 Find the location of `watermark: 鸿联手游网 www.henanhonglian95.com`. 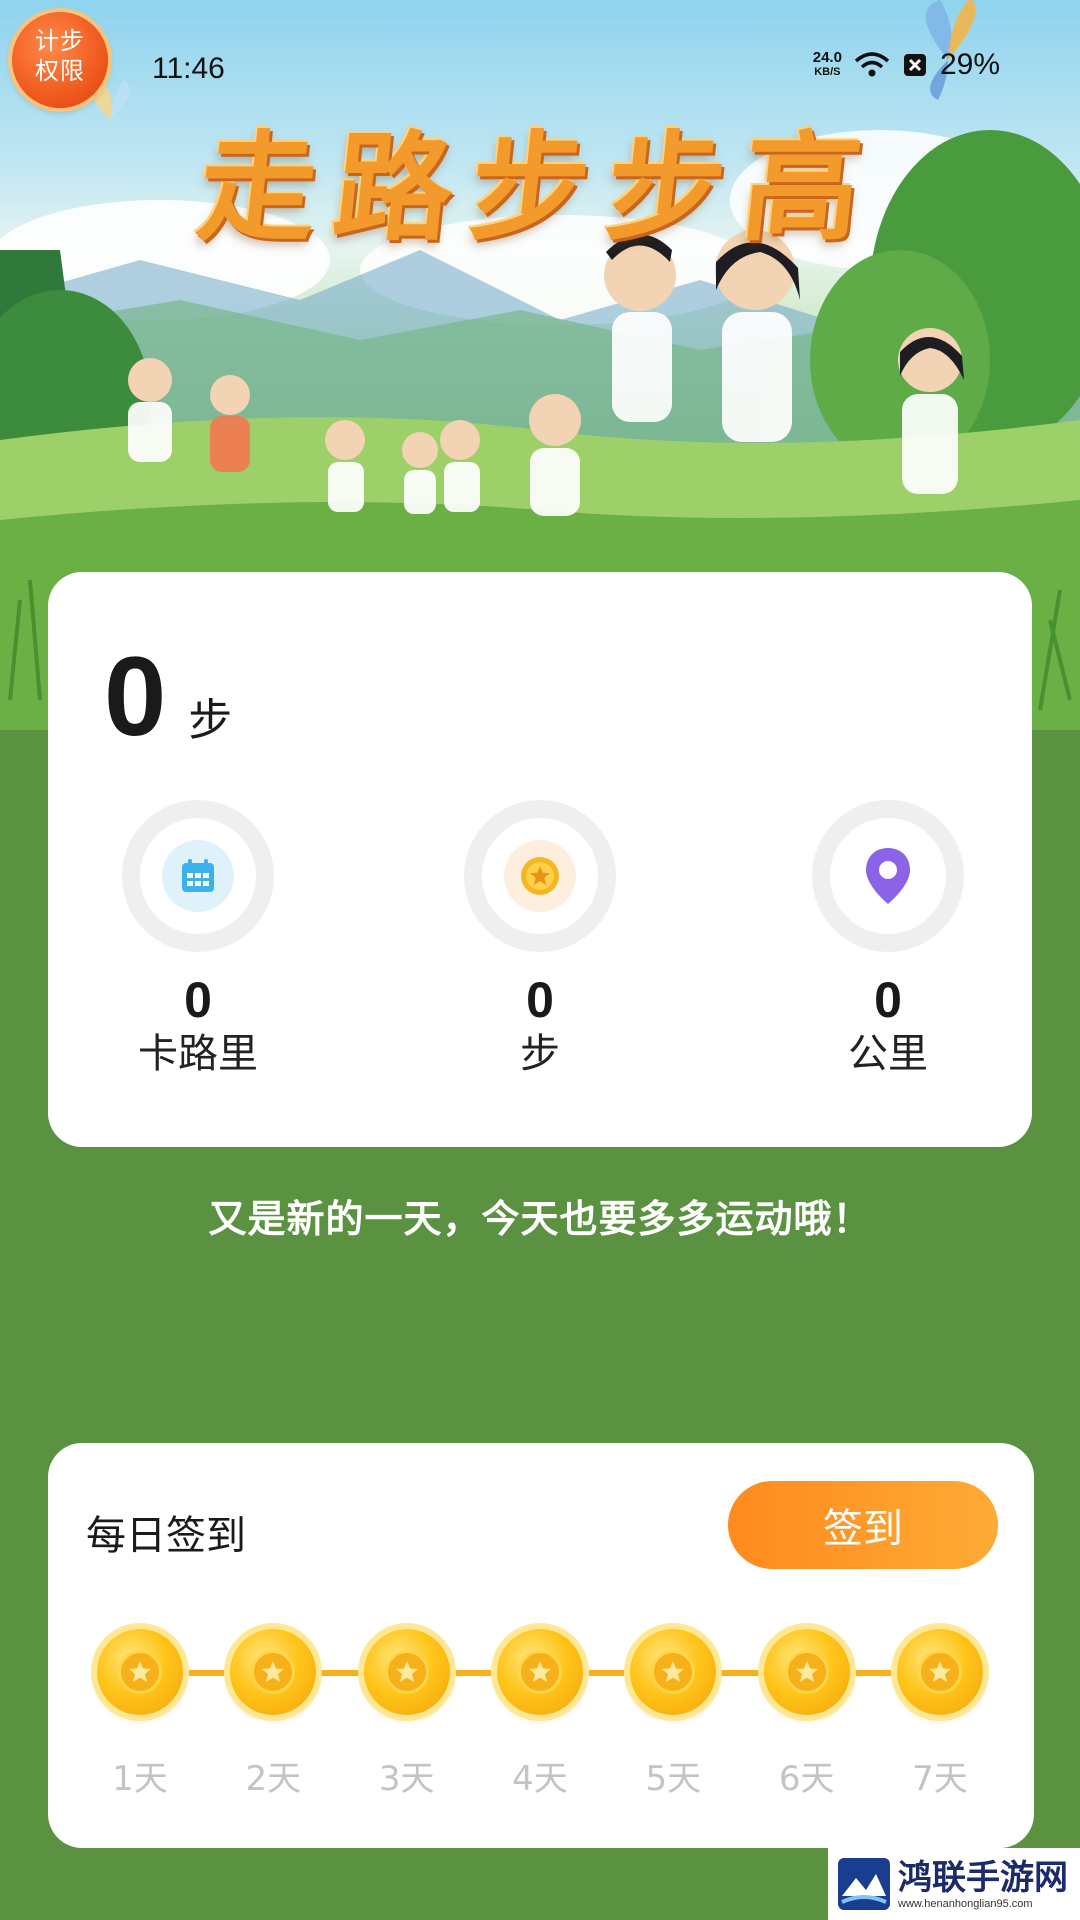

watermark: 鸿联手游网 www.henanhonglian95.com is located at coordinates (954, 1884).